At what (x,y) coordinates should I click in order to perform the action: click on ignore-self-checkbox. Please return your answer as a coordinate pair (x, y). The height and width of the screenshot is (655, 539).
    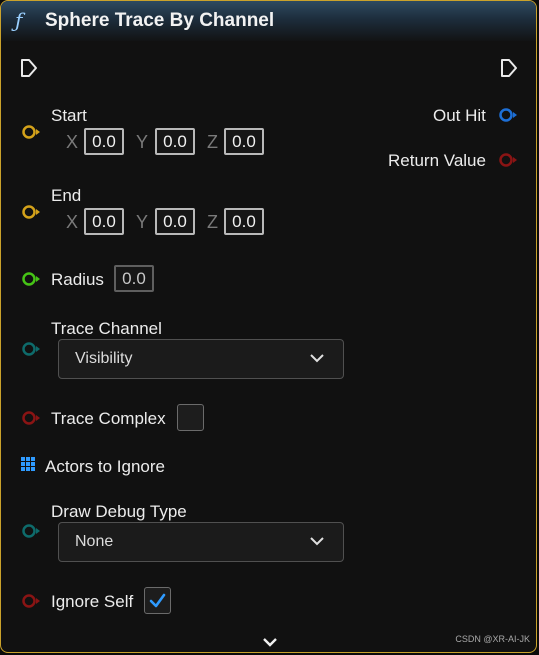
    Looking at the image, I should click on (157, 600).